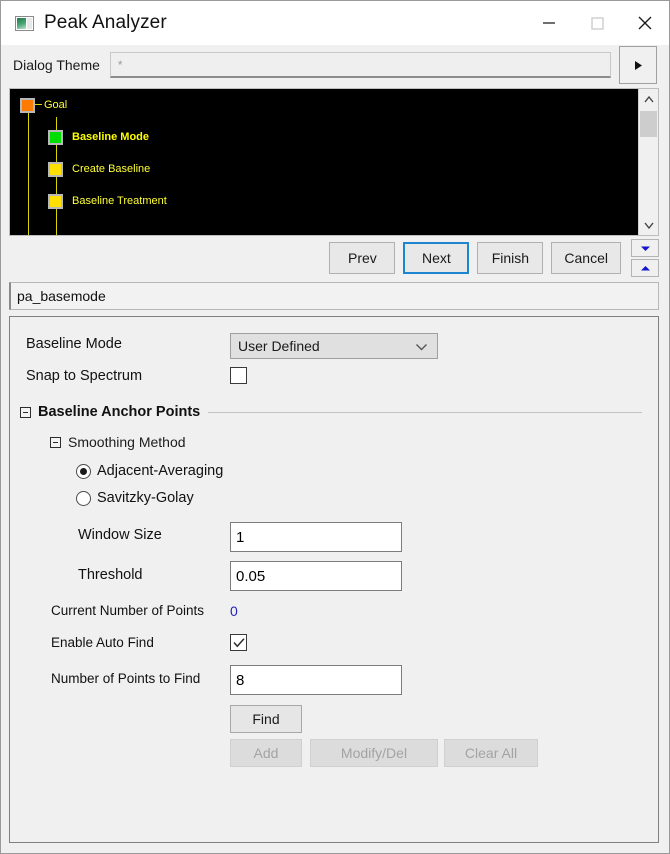 The width and height of the screenshot is (670, 854). I want to click on triangle-down-icon, so click(645, 248).